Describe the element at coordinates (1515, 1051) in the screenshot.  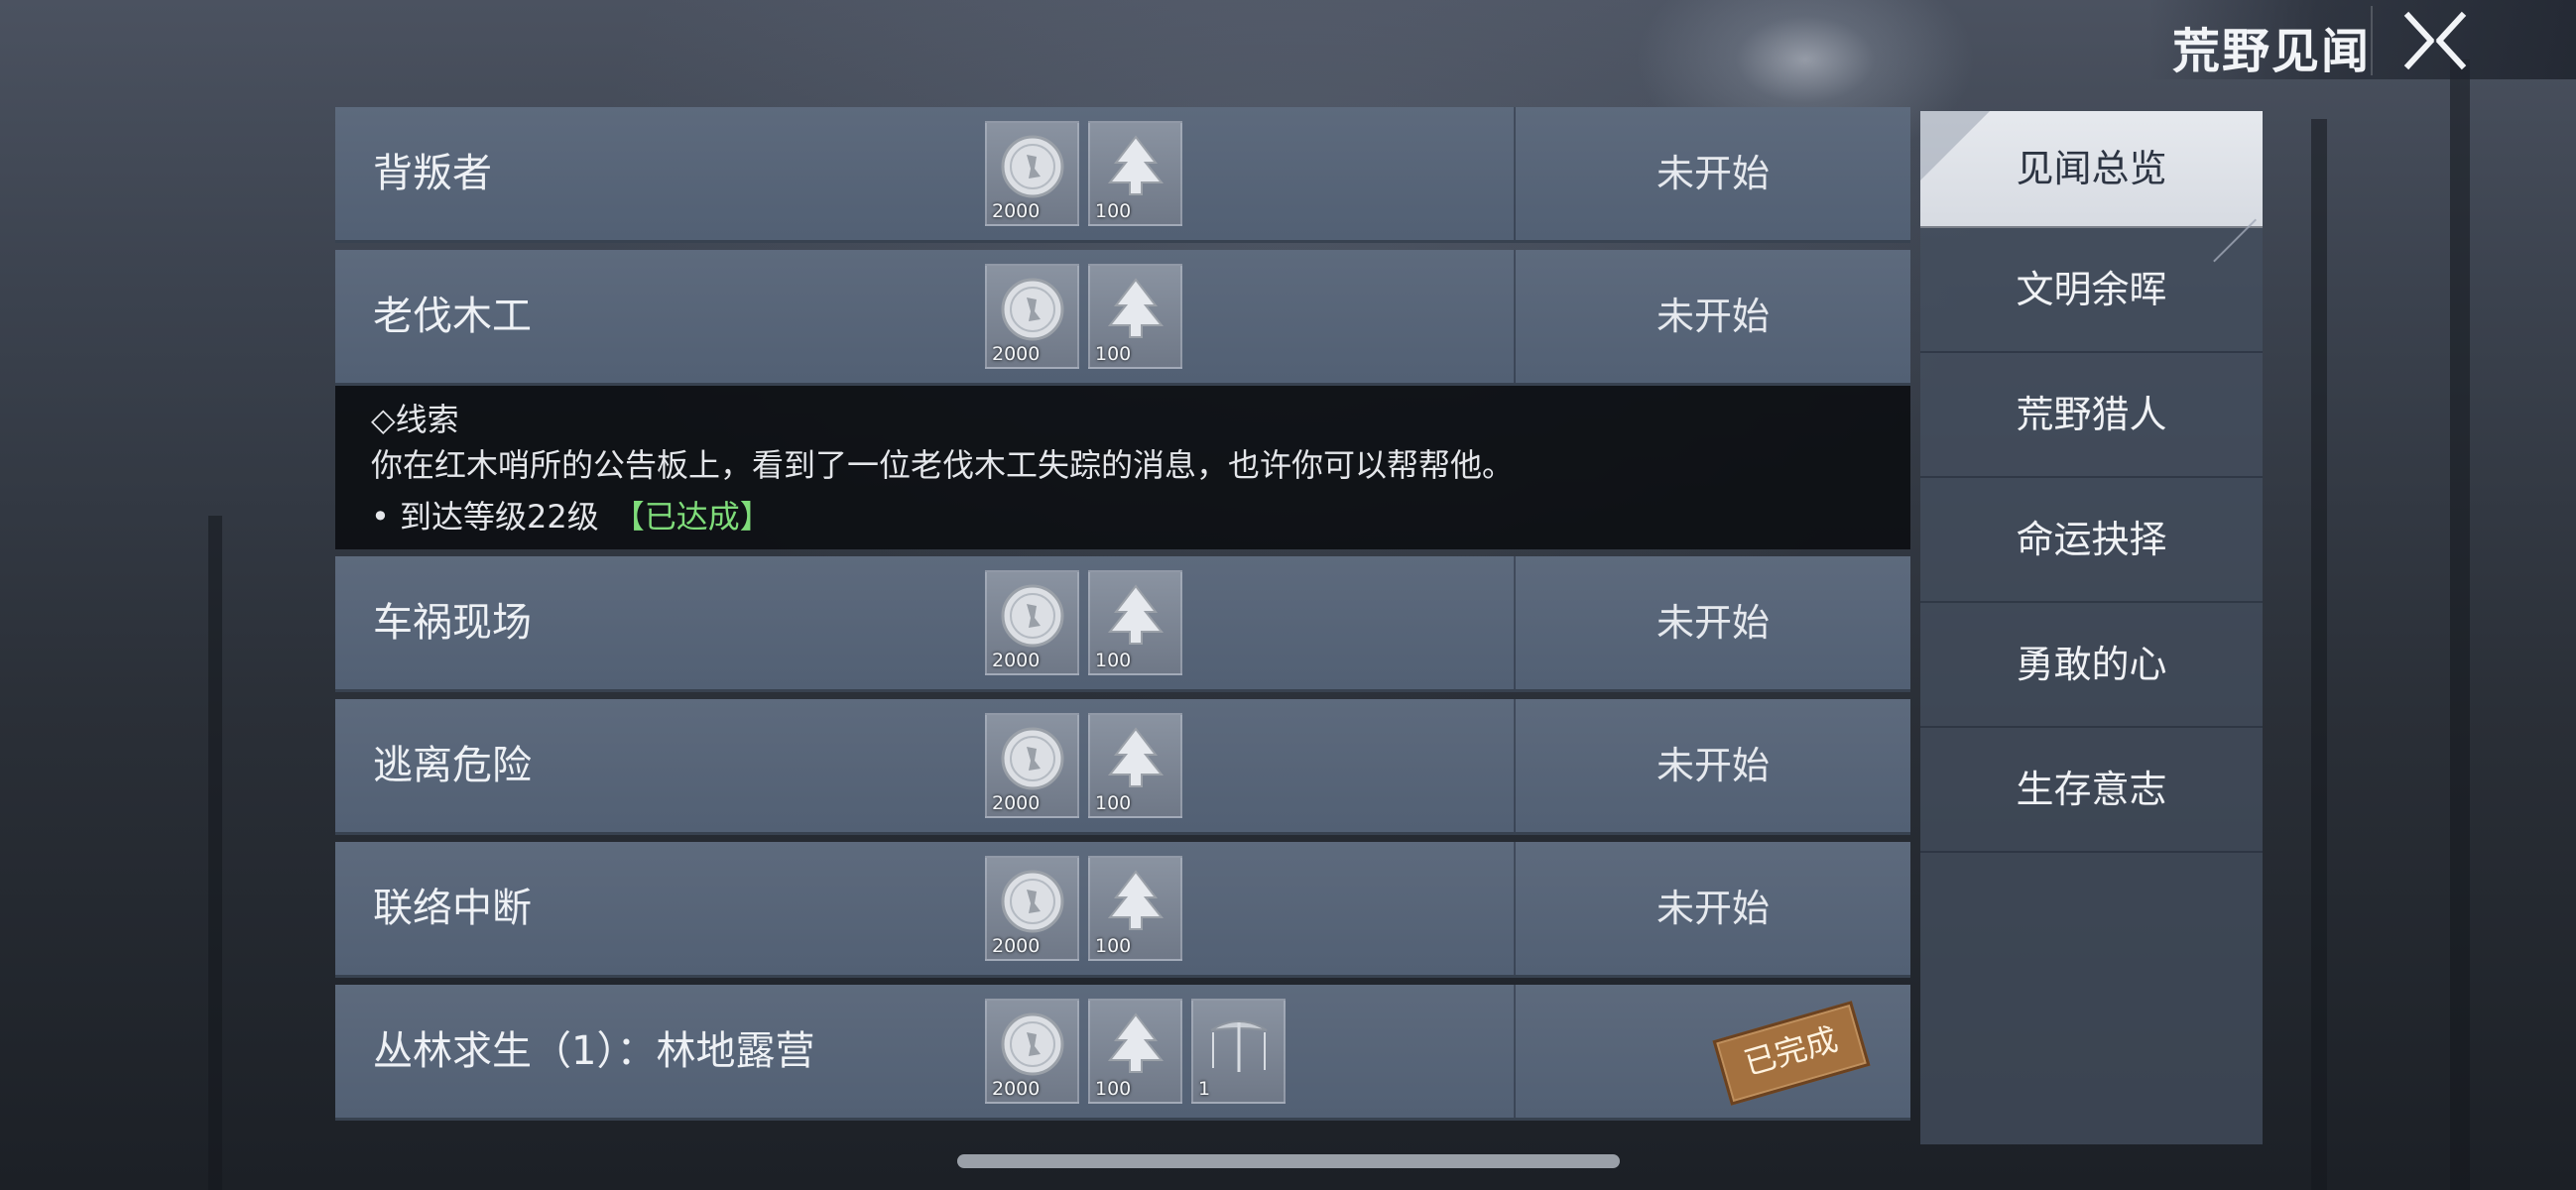
I see `column-divider` at that location.